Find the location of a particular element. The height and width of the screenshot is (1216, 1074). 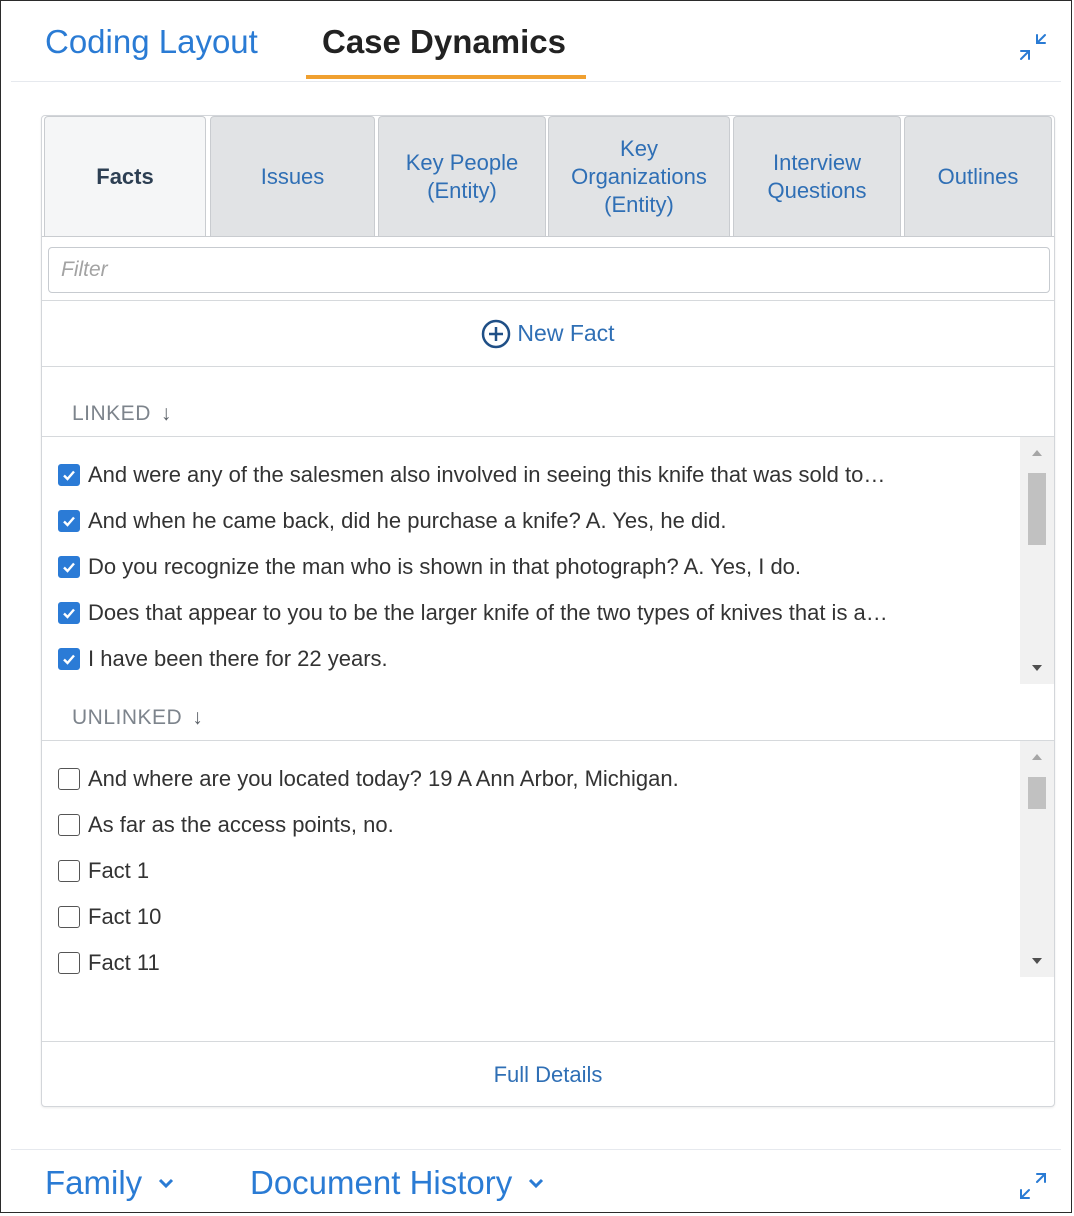

fact-text: Fact 11 is located at coordinates (124, 962).